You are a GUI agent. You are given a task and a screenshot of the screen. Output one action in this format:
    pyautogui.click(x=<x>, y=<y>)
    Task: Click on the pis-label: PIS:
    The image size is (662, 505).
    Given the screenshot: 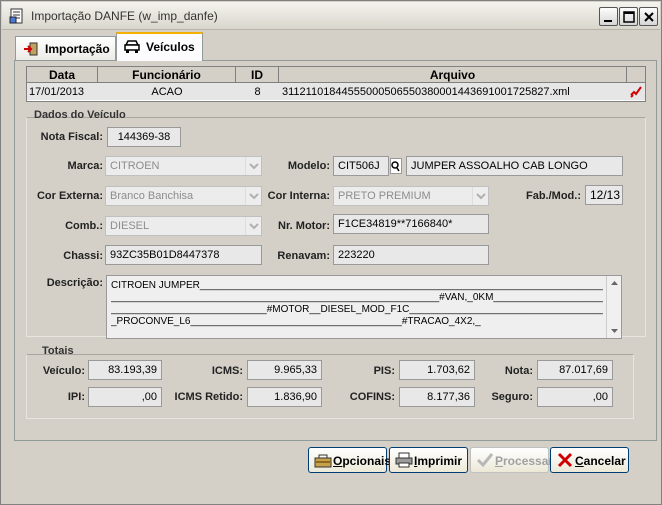 What is the action you would take?
    pyautogui.click(x=384, y=371)
    